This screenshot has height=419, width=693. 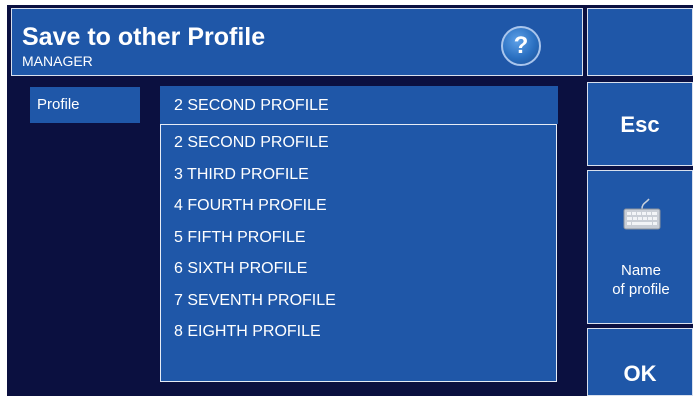 What do you see at coordinates (521, 46) in the screenshot?
I see `help-icon: ?` at bounding box center [521, 46].